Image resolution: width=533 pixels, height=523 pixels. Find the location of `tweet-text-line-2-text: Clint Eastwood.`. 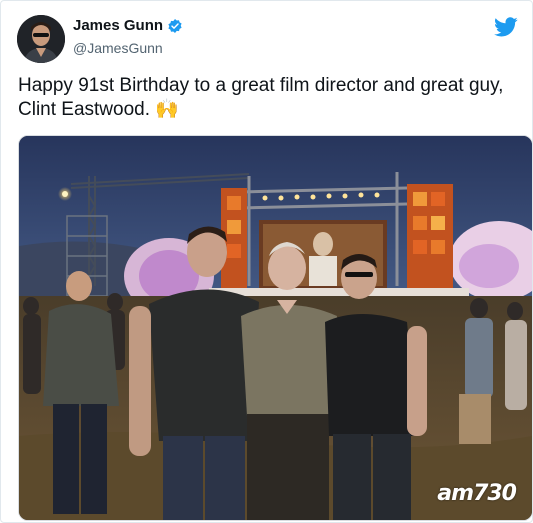

tweet-text-line-2-text: Clint Eastwood. is located at coordinates (84, 109).